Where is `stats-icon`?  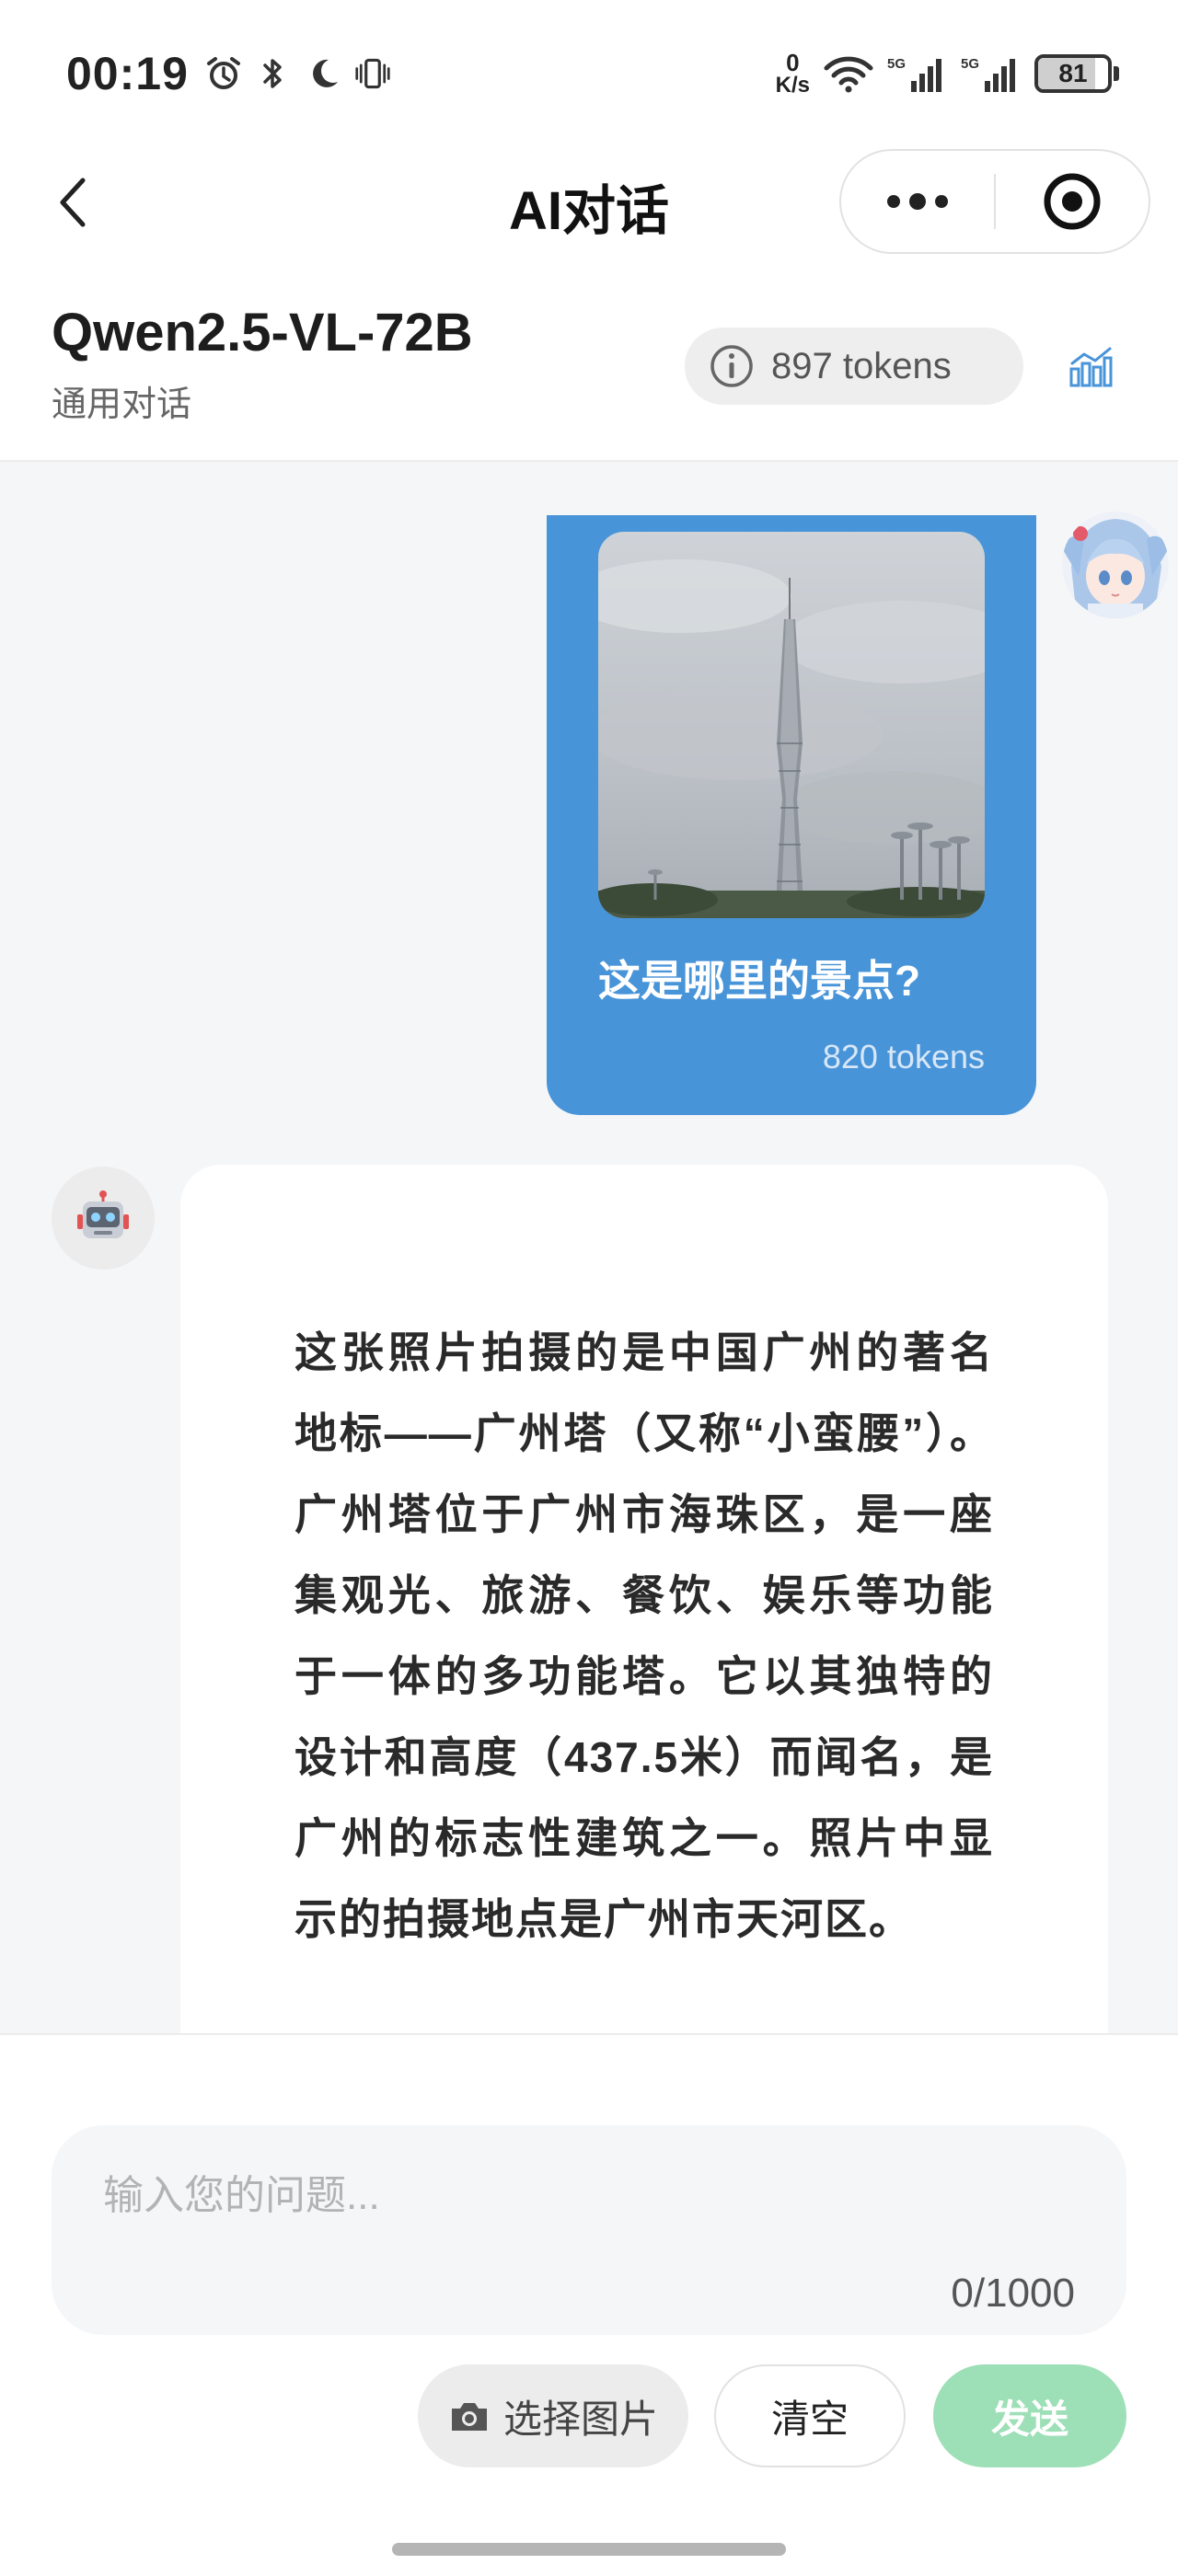 stats-icon is located at coordinates (1091, 367).